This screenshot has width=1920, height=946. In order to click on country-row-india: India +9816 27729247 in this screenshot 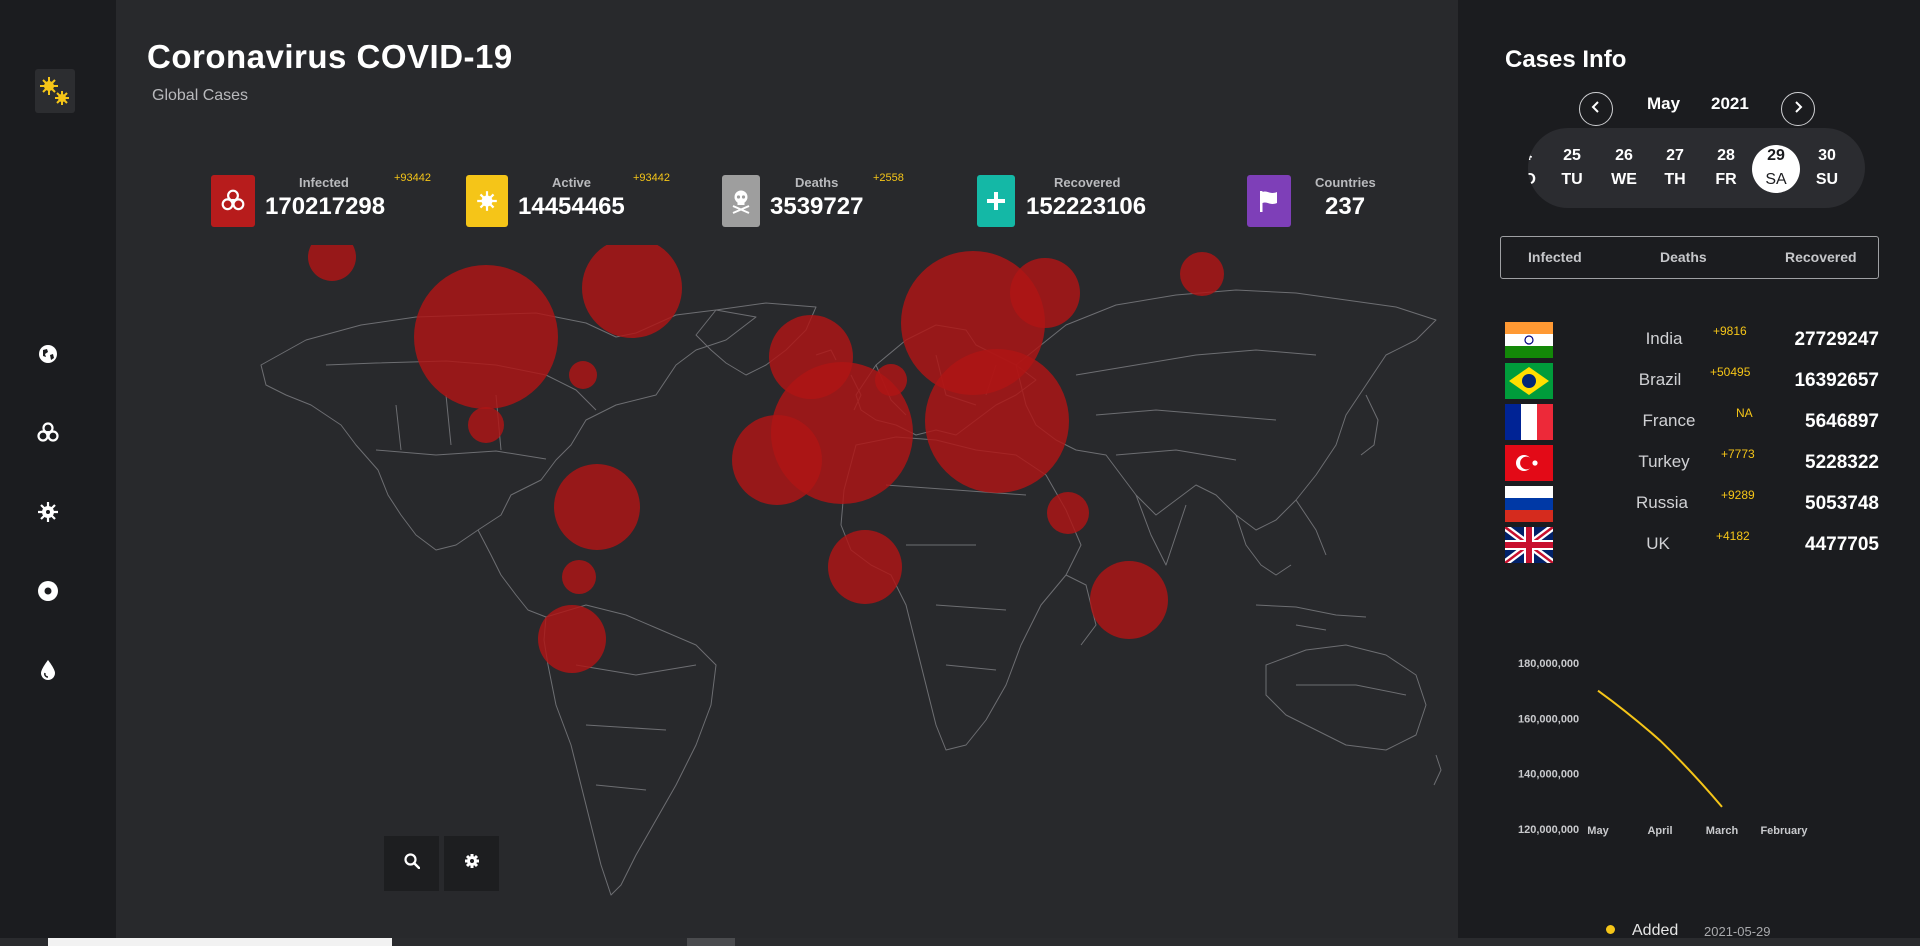, I will do `click(1691, 340)`.